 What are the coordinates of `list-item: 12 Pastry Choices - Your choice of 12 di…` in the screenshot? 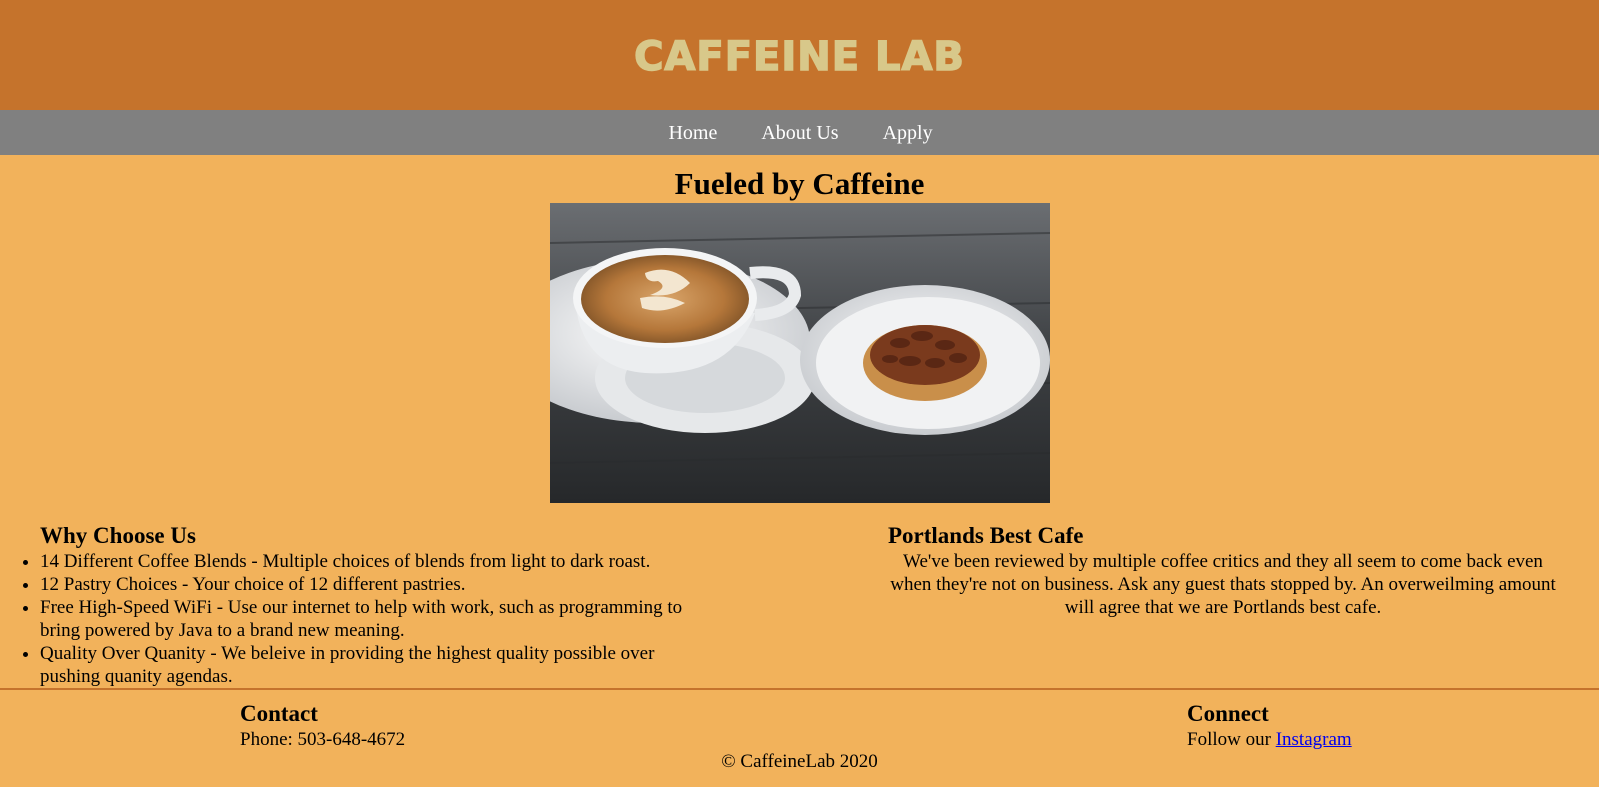 It's located at (380, 584).